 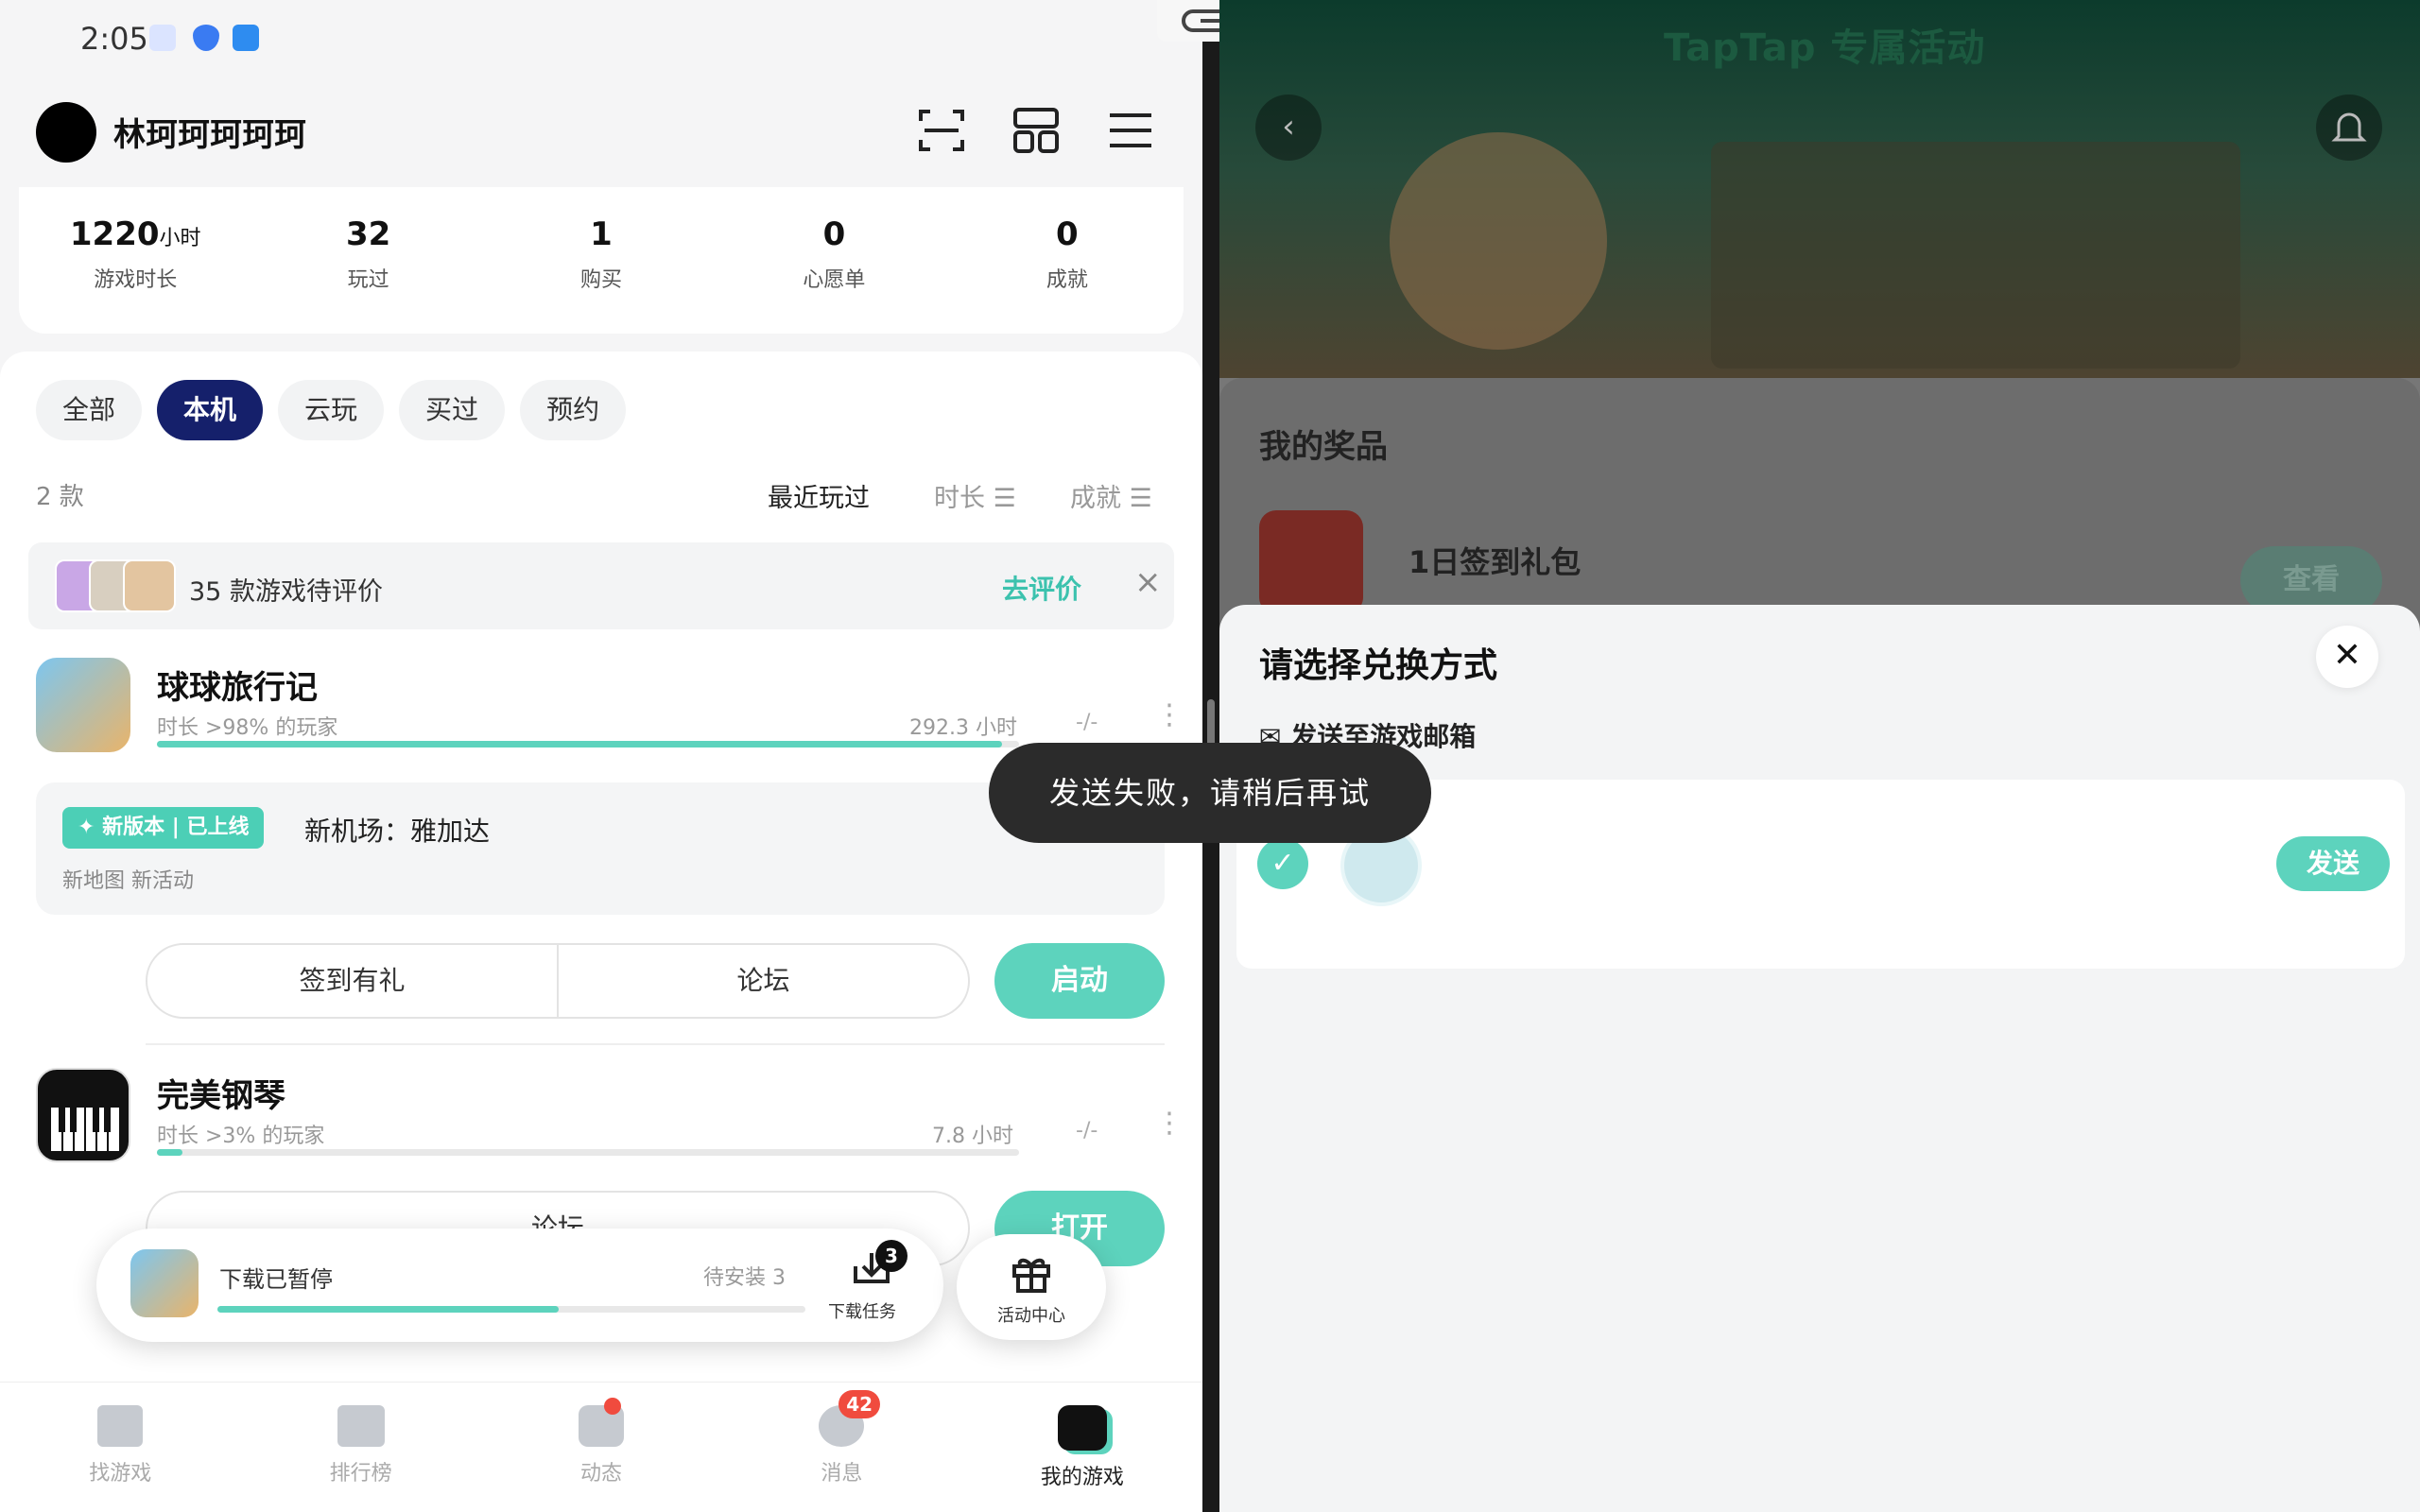 I want to click on game-title: 球球旅行记, so click(x=237, y=685).